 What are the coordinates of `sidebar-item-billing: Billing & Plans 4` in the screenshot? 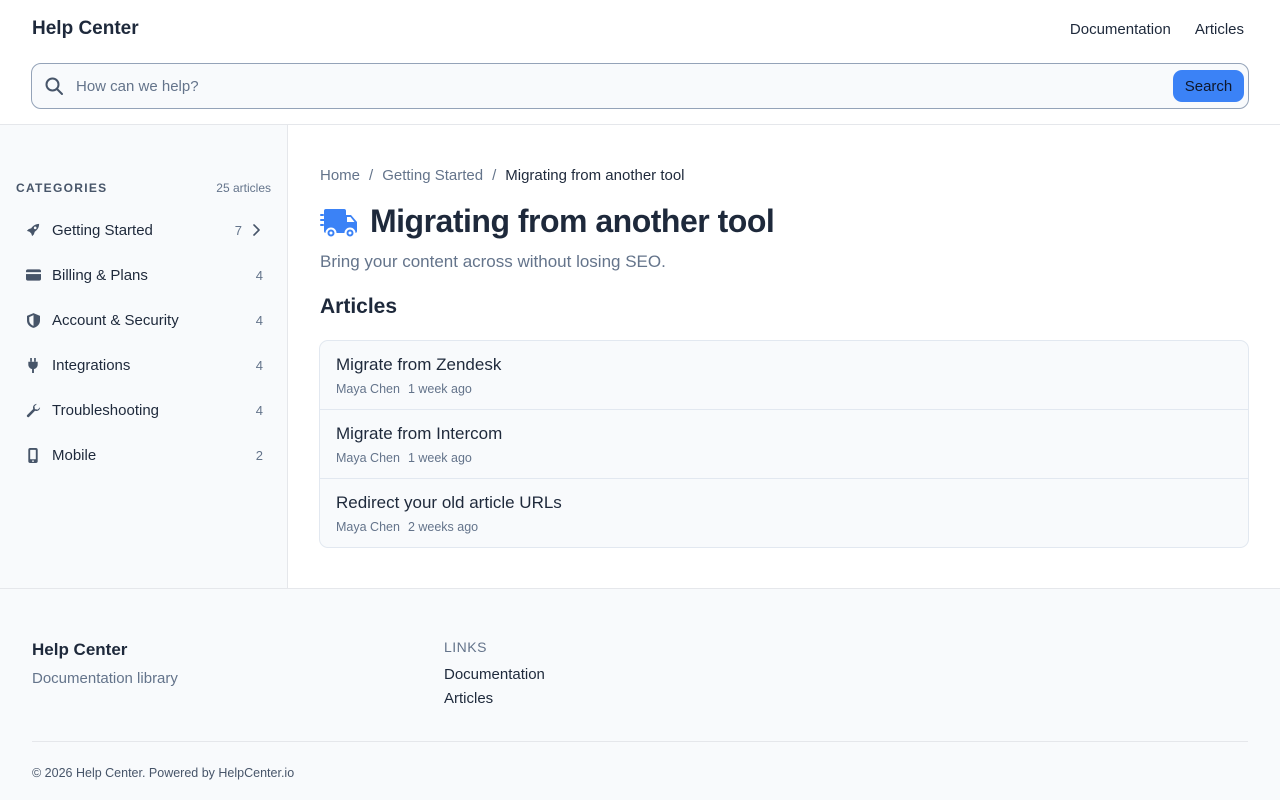 It's located at (144, 275).